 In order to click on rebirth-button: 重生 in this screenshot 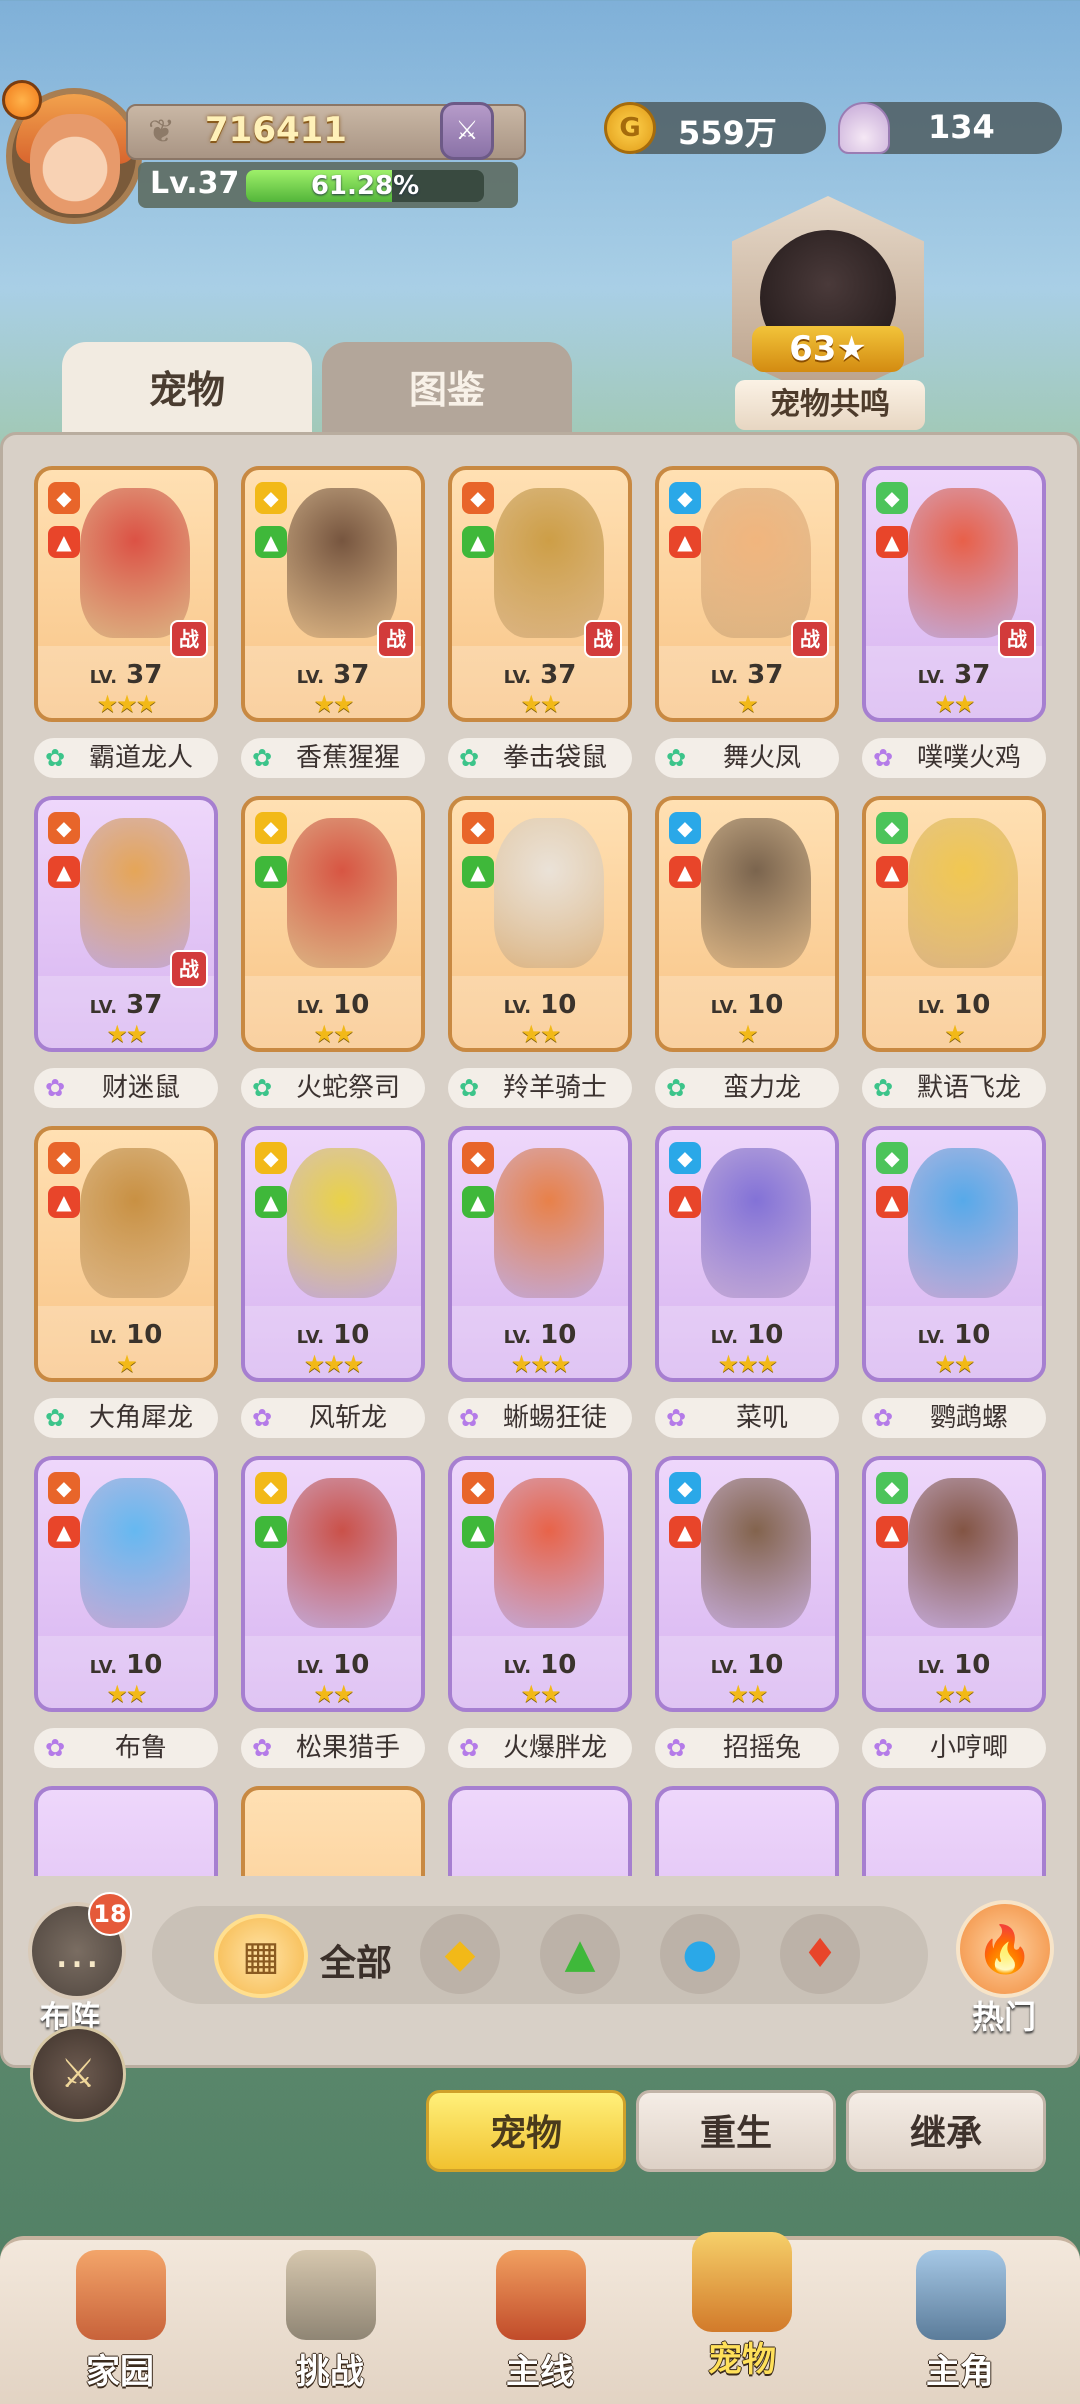, I will do `click(736, 2131)`.